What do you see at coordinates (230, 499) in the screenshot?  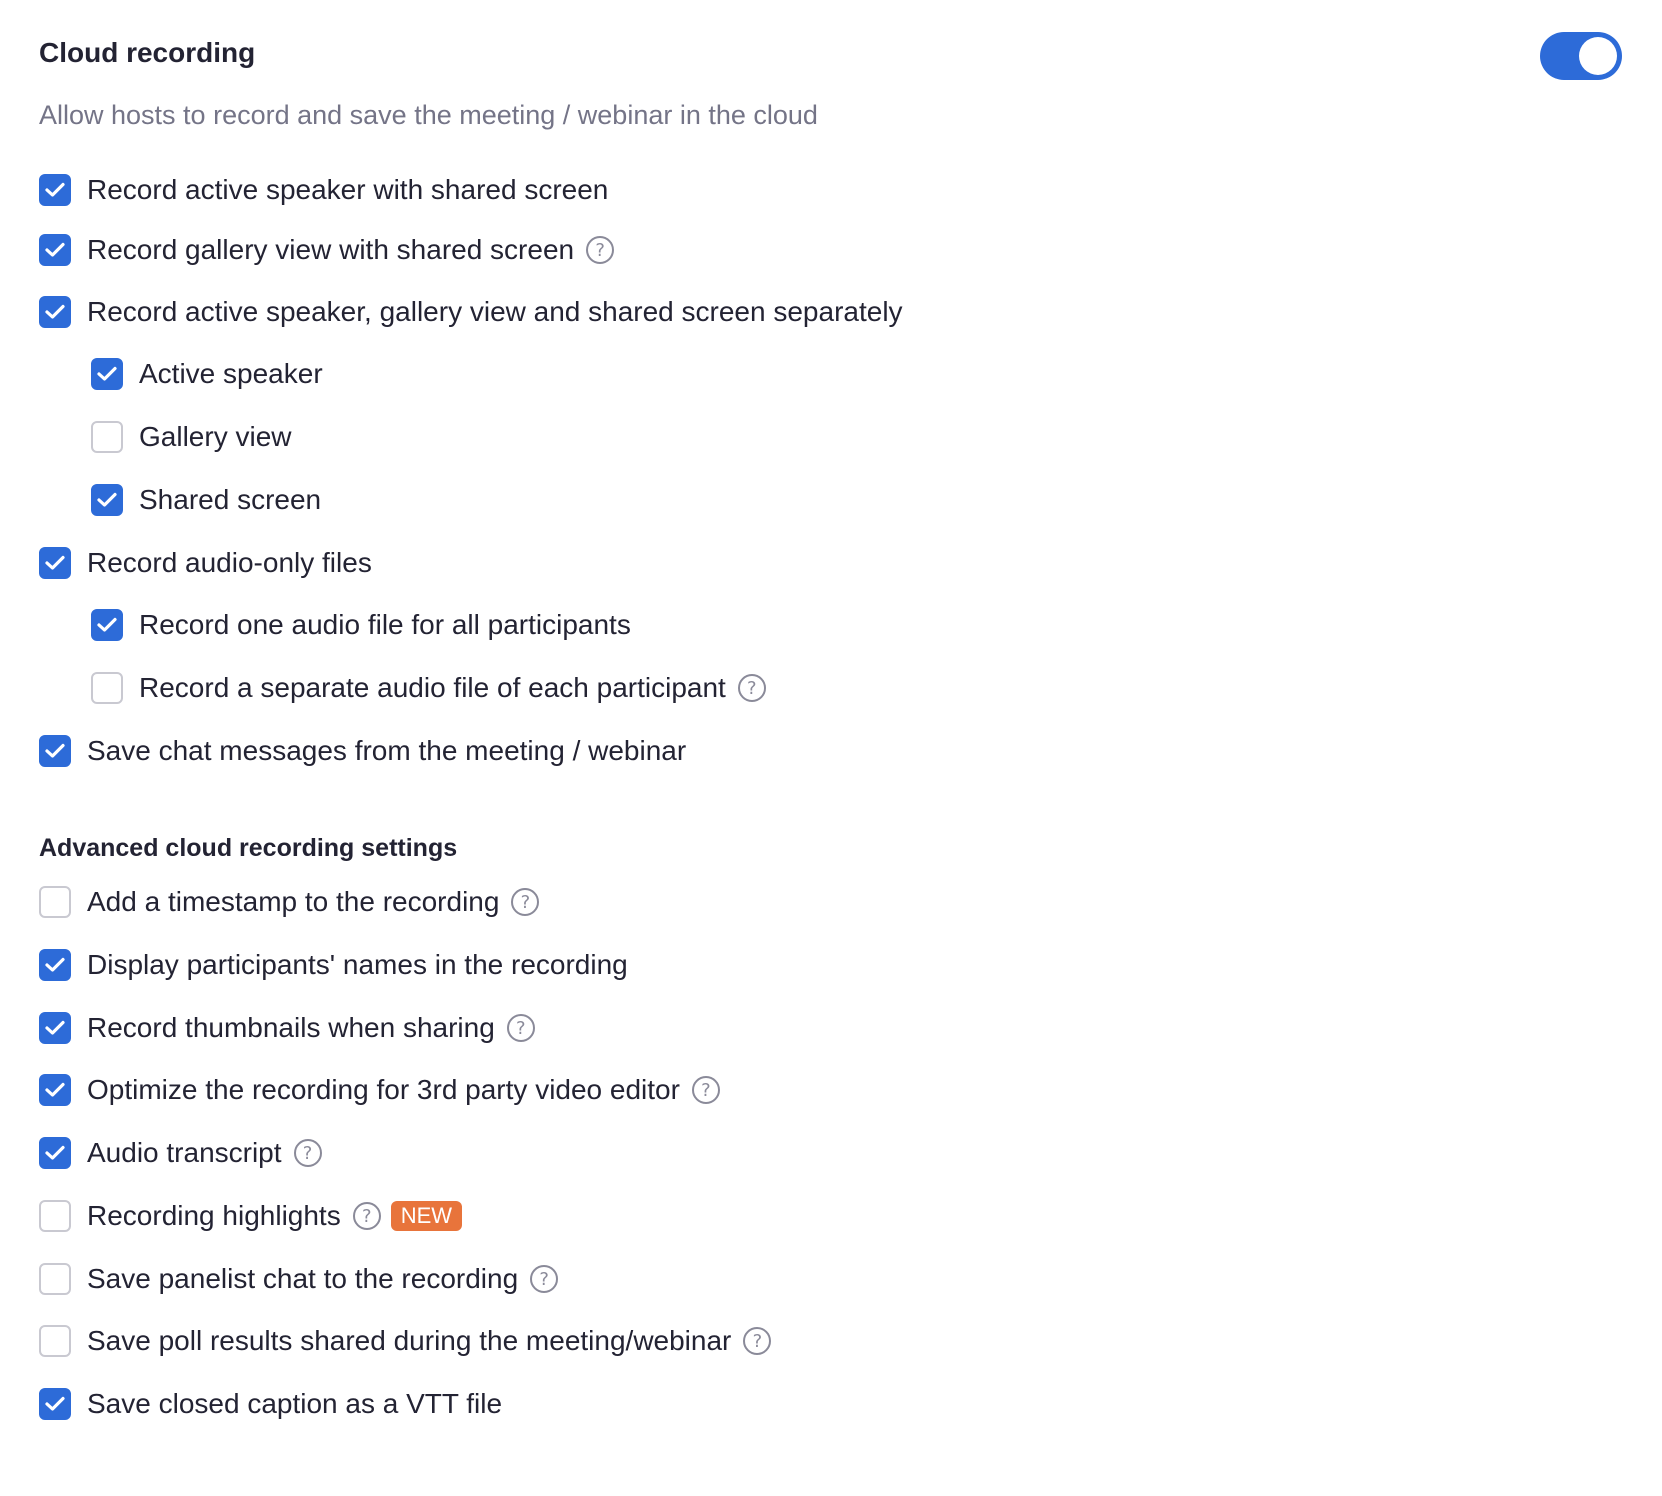 I see `option-label: Shared screen` at bounding box center [230, 499].